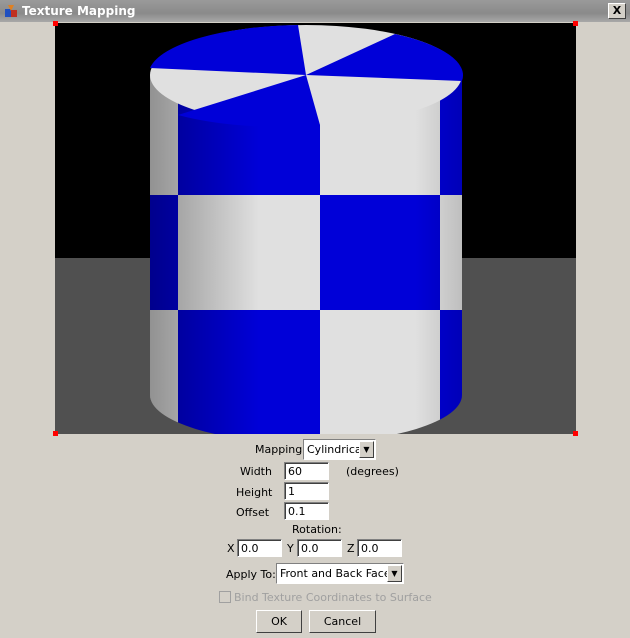 The image size is (630, 638). Describe the element at coordinates (372, 471) in the screenshot. I see `width-unit: (degrees)` at that location.